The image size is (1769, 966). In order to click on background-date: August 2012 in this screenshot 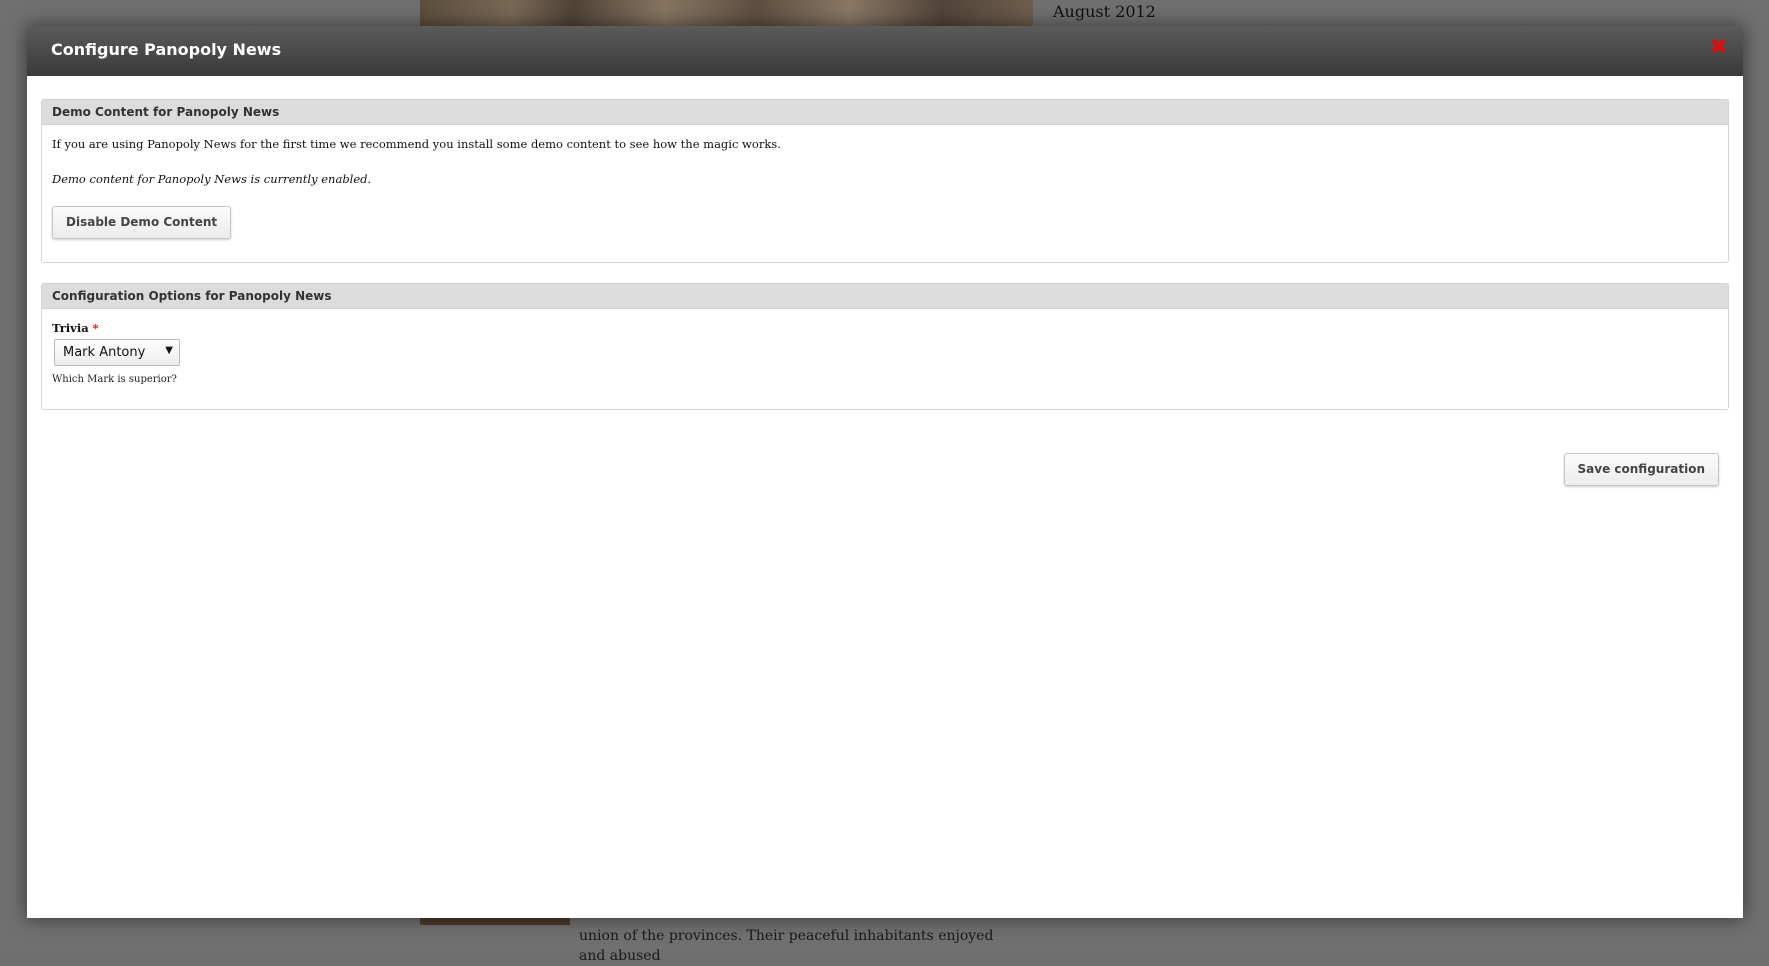, I will do `click(1104, 11)`.